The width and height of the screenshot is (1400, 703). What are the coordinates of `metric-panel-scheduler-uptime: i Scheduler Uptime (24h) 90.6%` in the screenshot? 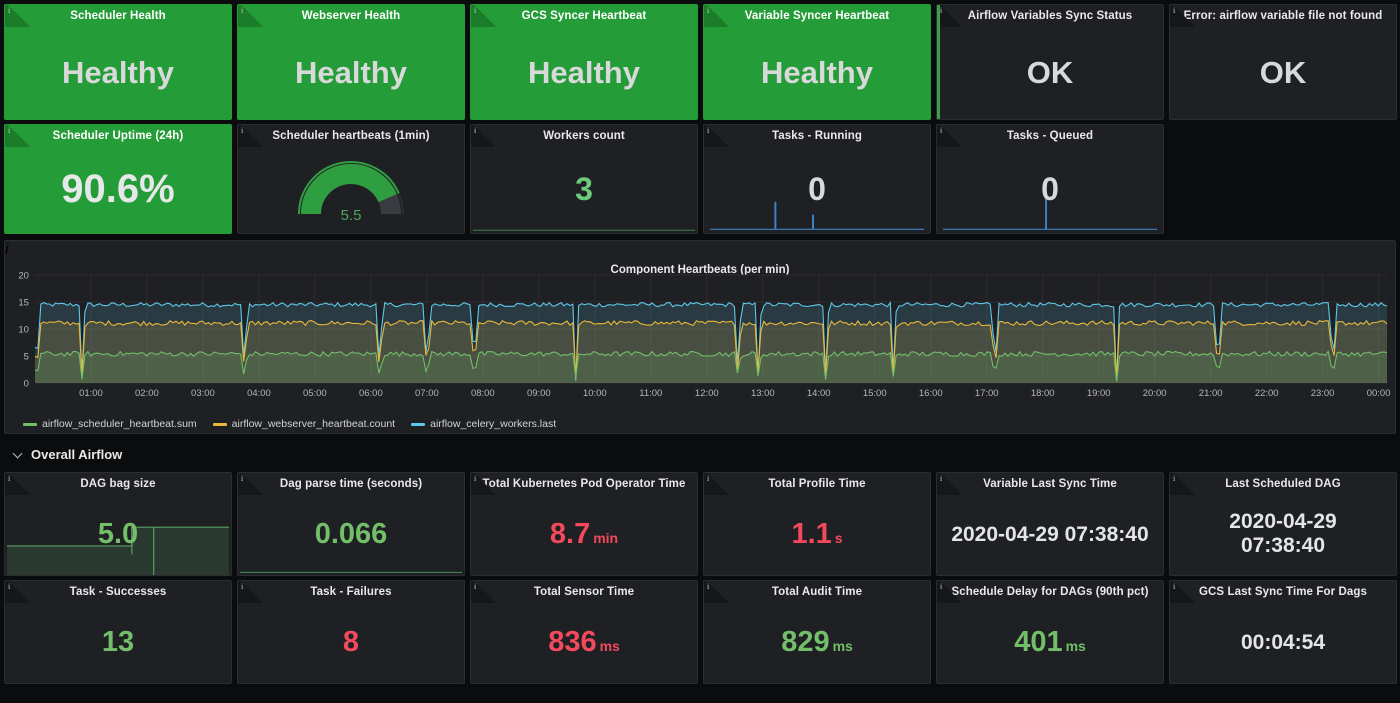 It's located at (118, 179).